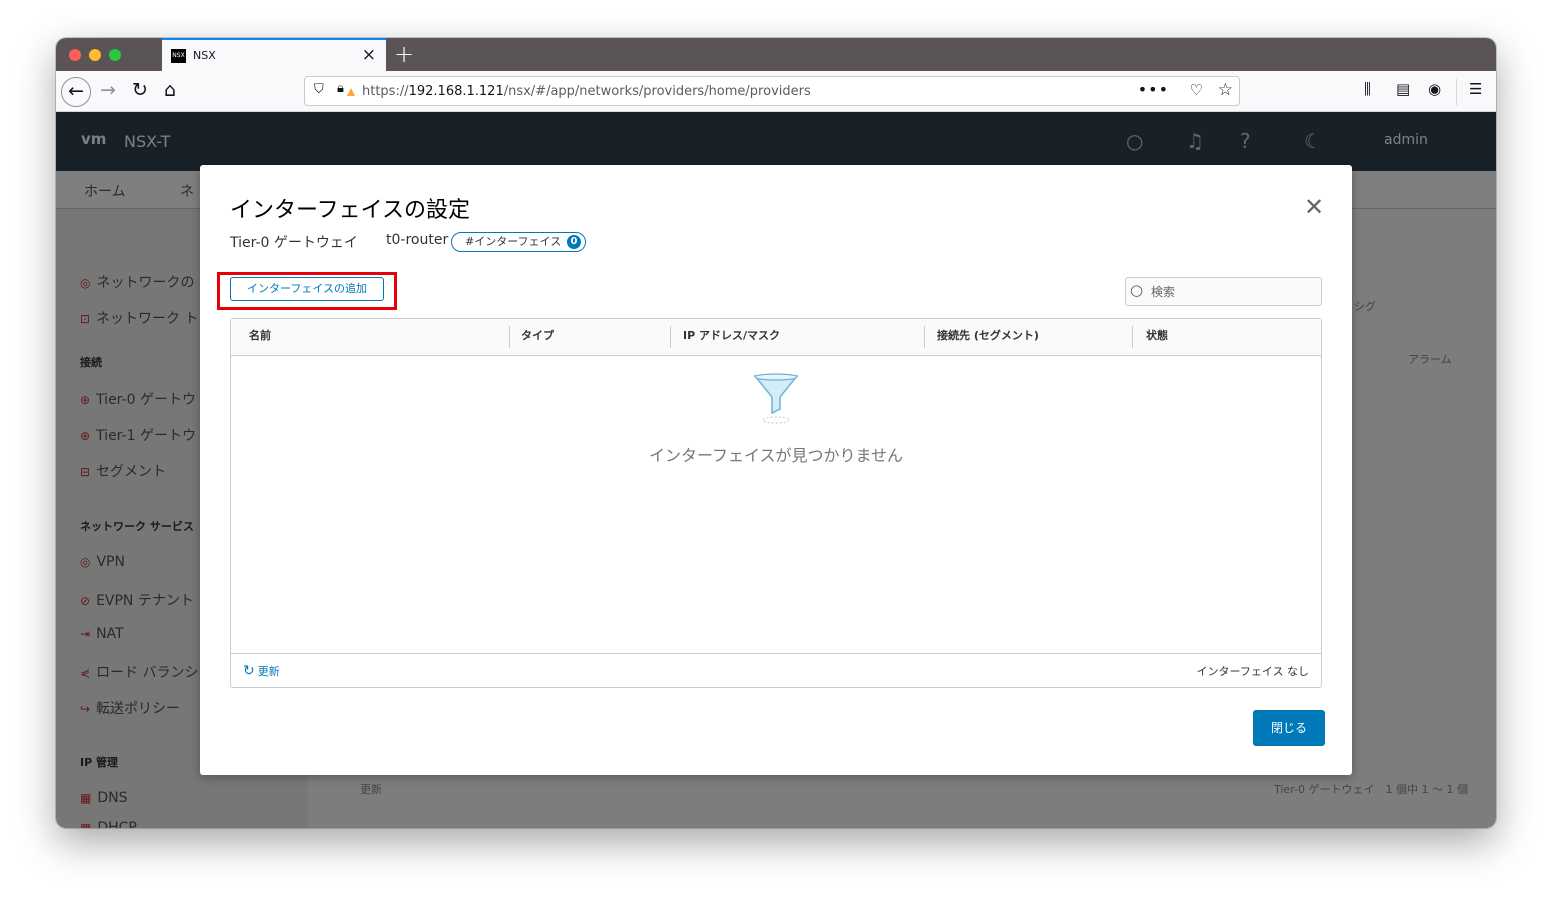 The height and width of the screenshot is (902, 1552). I want to click on sidebar-icon: ▤, so click(1403, 89).